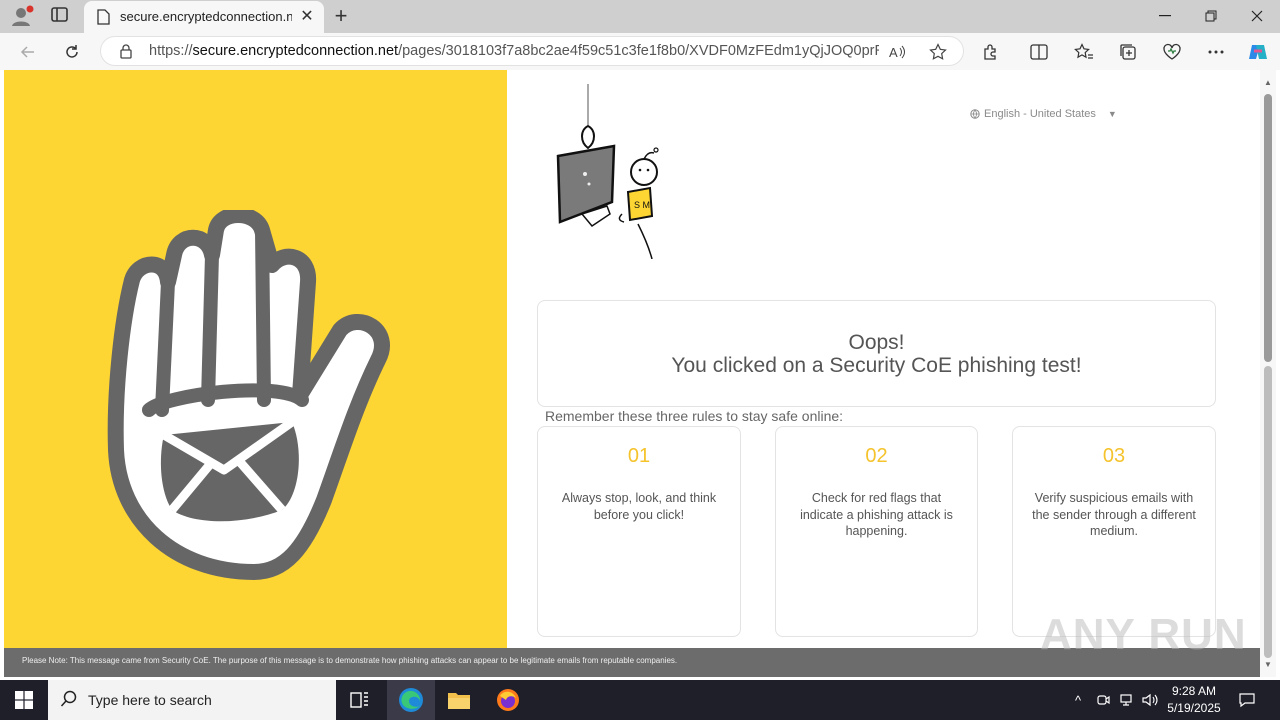 The height and width of the screenshot is (720, 1280). Describe the element at coordinates (307, 17) in the screenshot. I see `close-tab-icon: ✕` at that location.